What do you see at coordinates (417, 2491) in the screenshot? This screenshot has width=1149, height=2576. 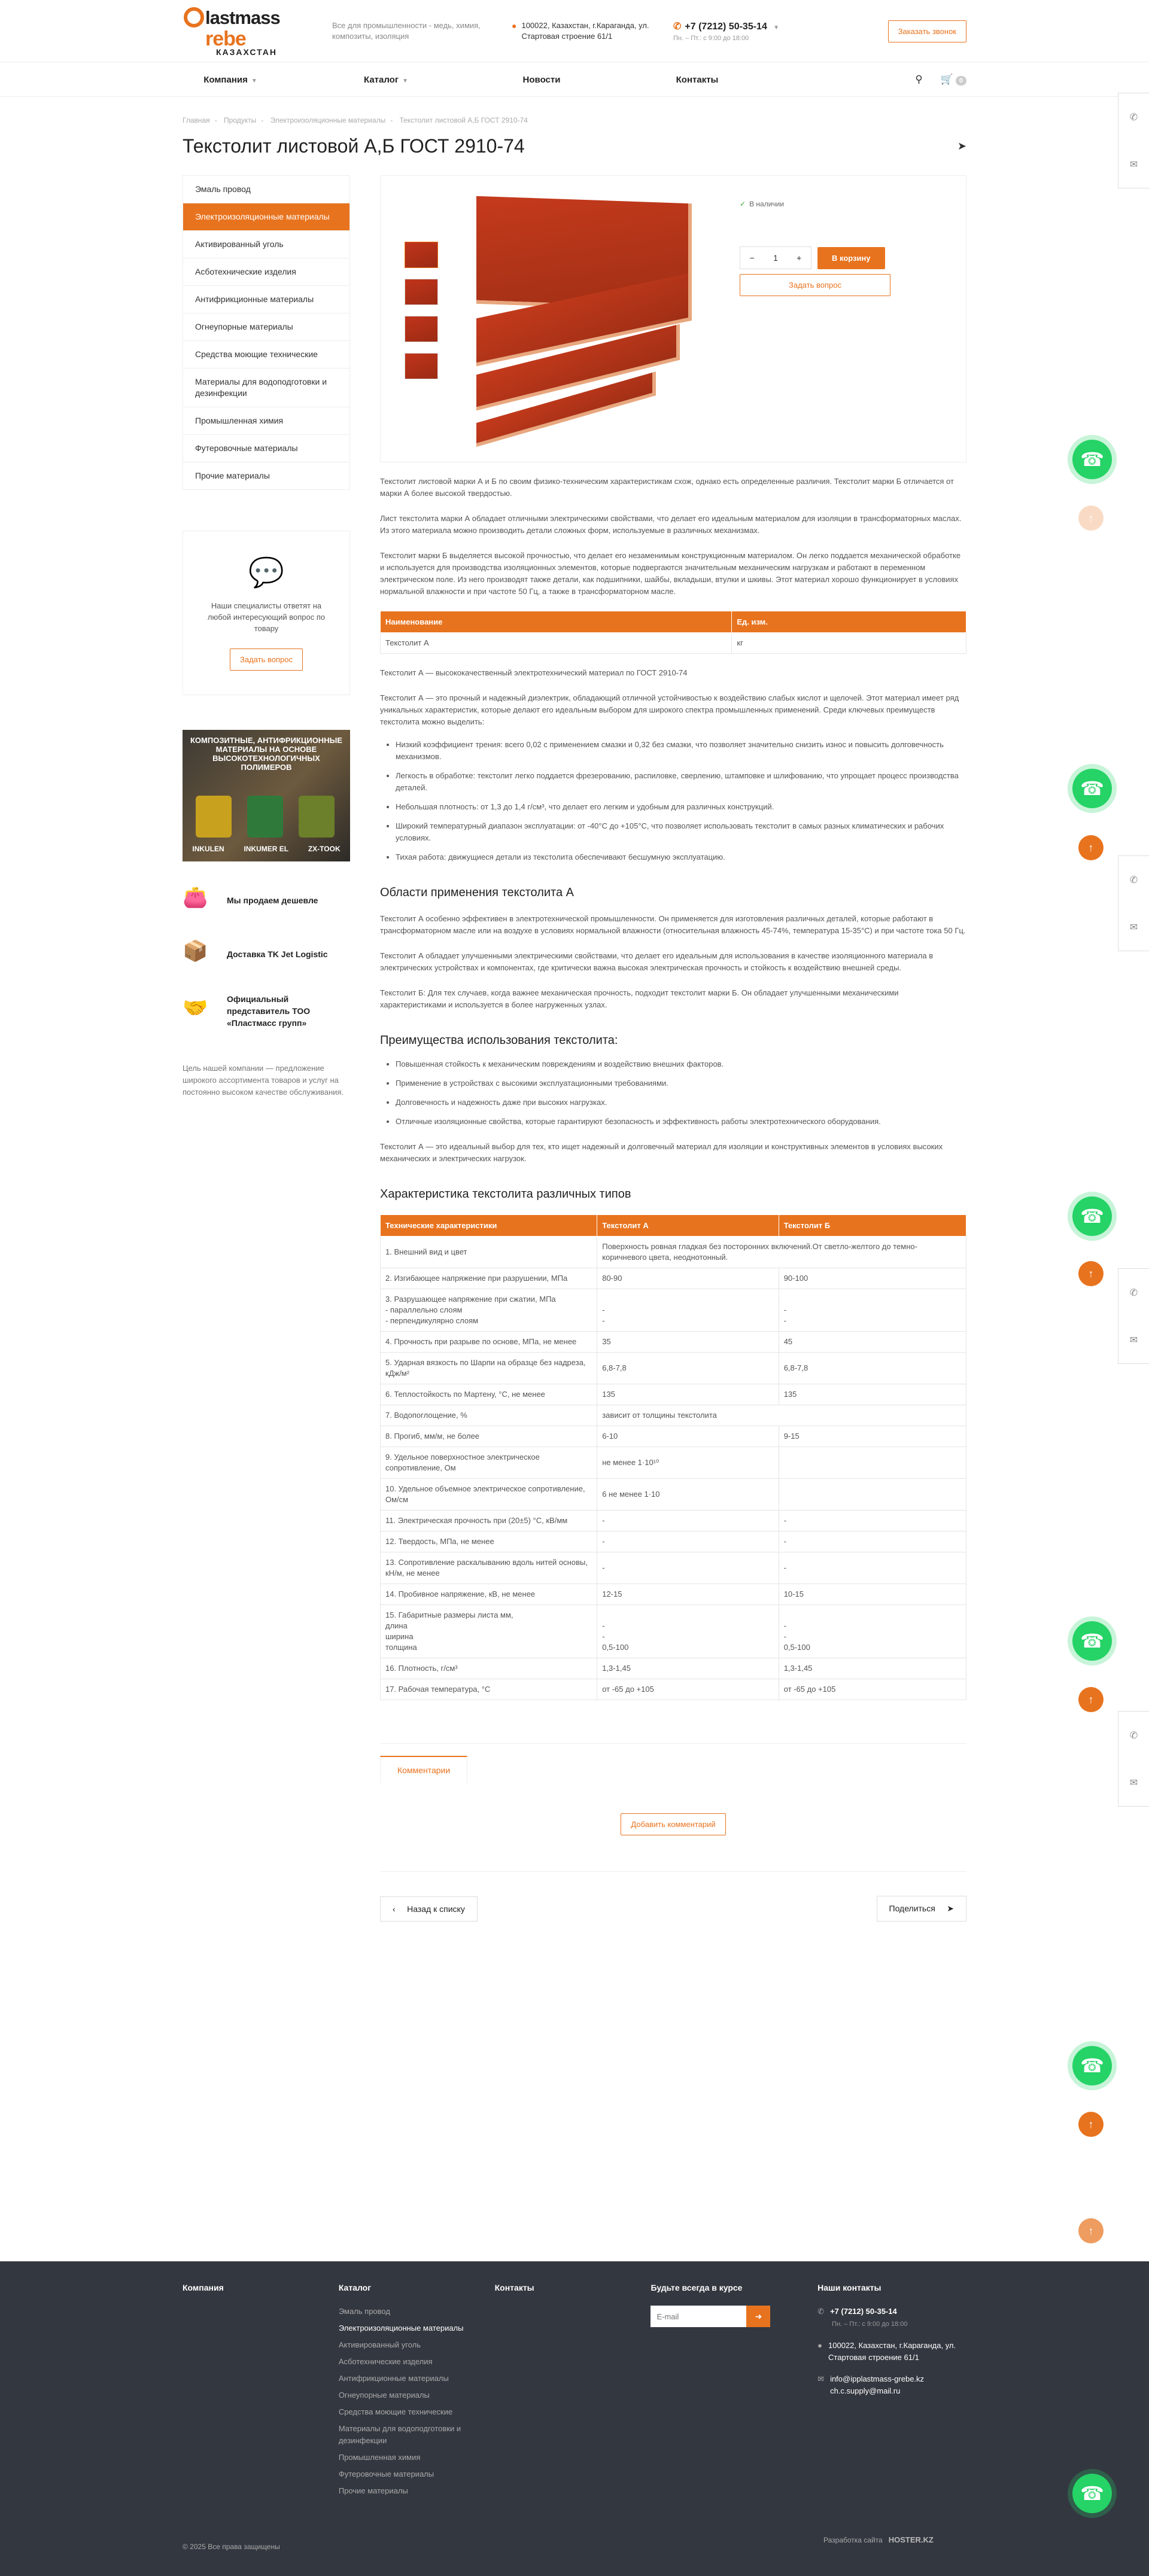 I see `footer-link: Прочие материалы` at bounding box center [417, 2491].